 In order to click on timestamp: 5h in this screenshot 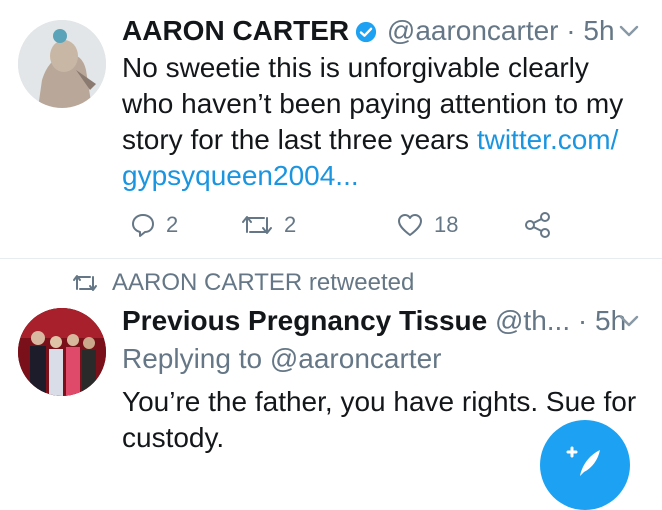, I will do `click(598, 30)`.